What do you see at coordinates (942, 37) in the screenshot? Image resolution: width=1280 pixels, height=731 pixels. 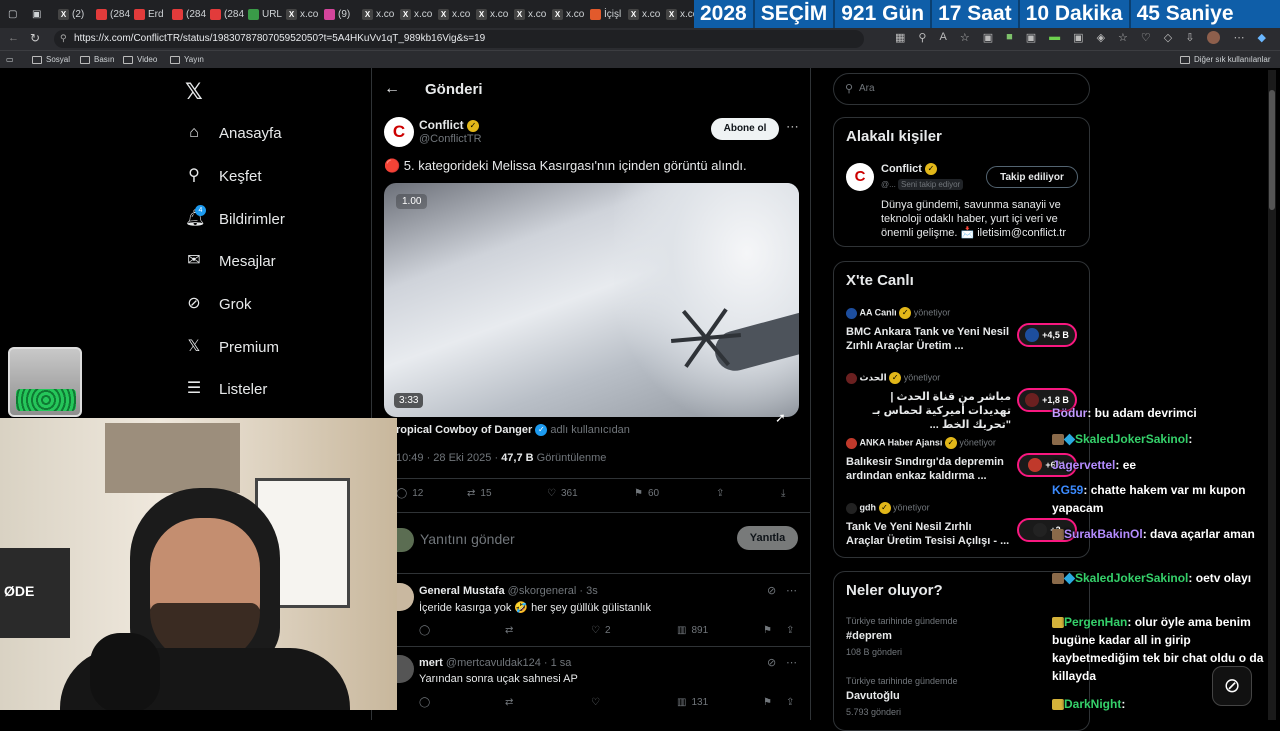 I see `read-aloud-icon: A` at bounding box center [942, 37].